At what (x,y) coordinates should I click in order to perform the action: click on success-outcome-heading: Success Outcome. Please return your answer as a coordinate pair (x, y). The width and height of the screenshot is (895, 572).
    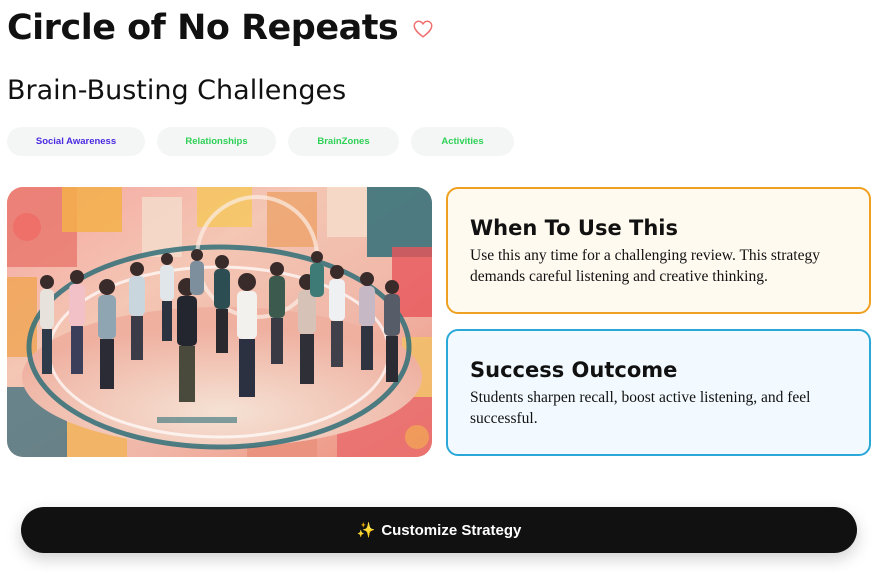
    Looking at the image, I should click on (574, 370).